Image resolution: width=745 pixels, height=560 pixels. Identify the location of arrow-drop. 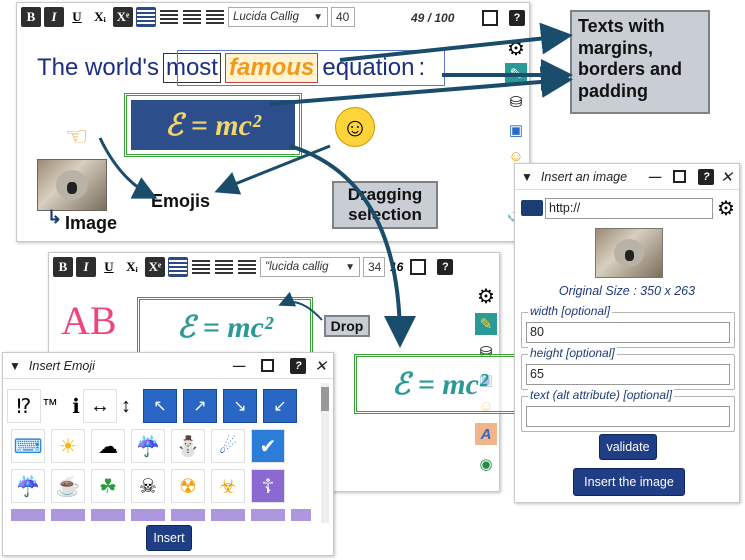
(300, 306).